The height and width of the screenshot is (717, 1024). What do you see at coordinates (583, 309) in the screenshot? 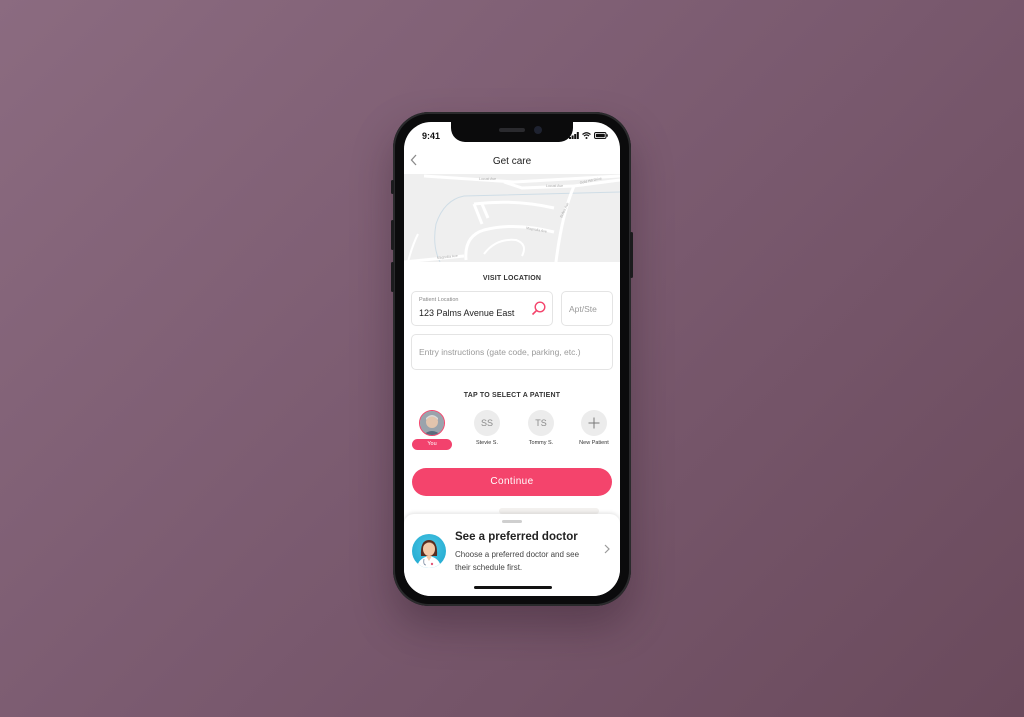
I see `apt-ste-placeholder: Apt/Ste` at bounding box center [583, 309].